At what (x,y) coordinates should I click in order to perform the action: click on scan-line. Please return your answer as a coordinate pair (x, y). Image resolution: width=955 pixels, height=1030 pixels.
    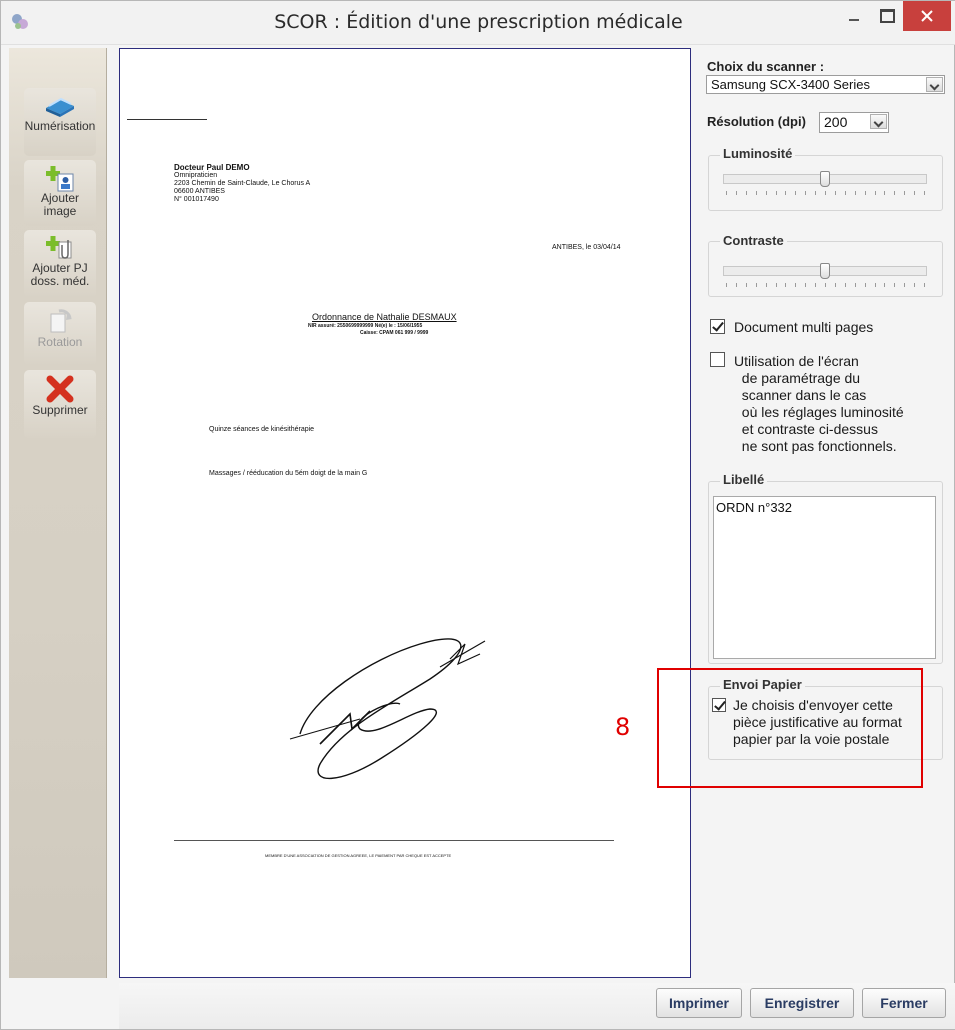
    Looking at the image, I should click on (167, 119).